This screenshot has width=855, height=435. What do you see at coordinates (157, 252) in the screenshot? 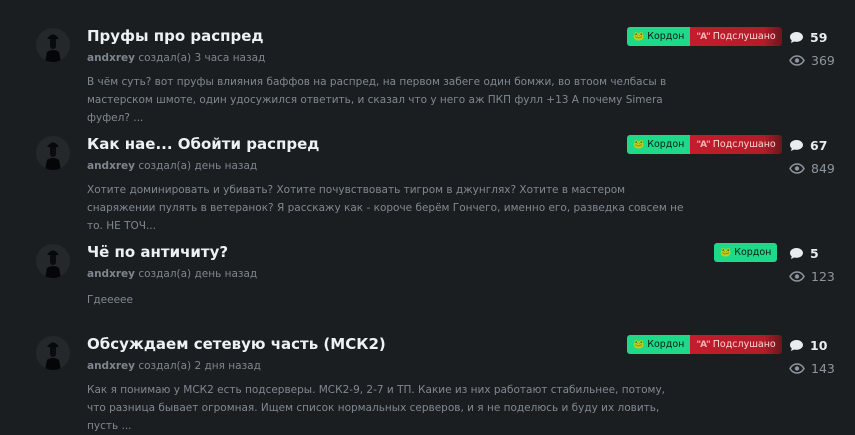
I see `topic-title: Чё по античиту?` at bounding box center [157, 252].